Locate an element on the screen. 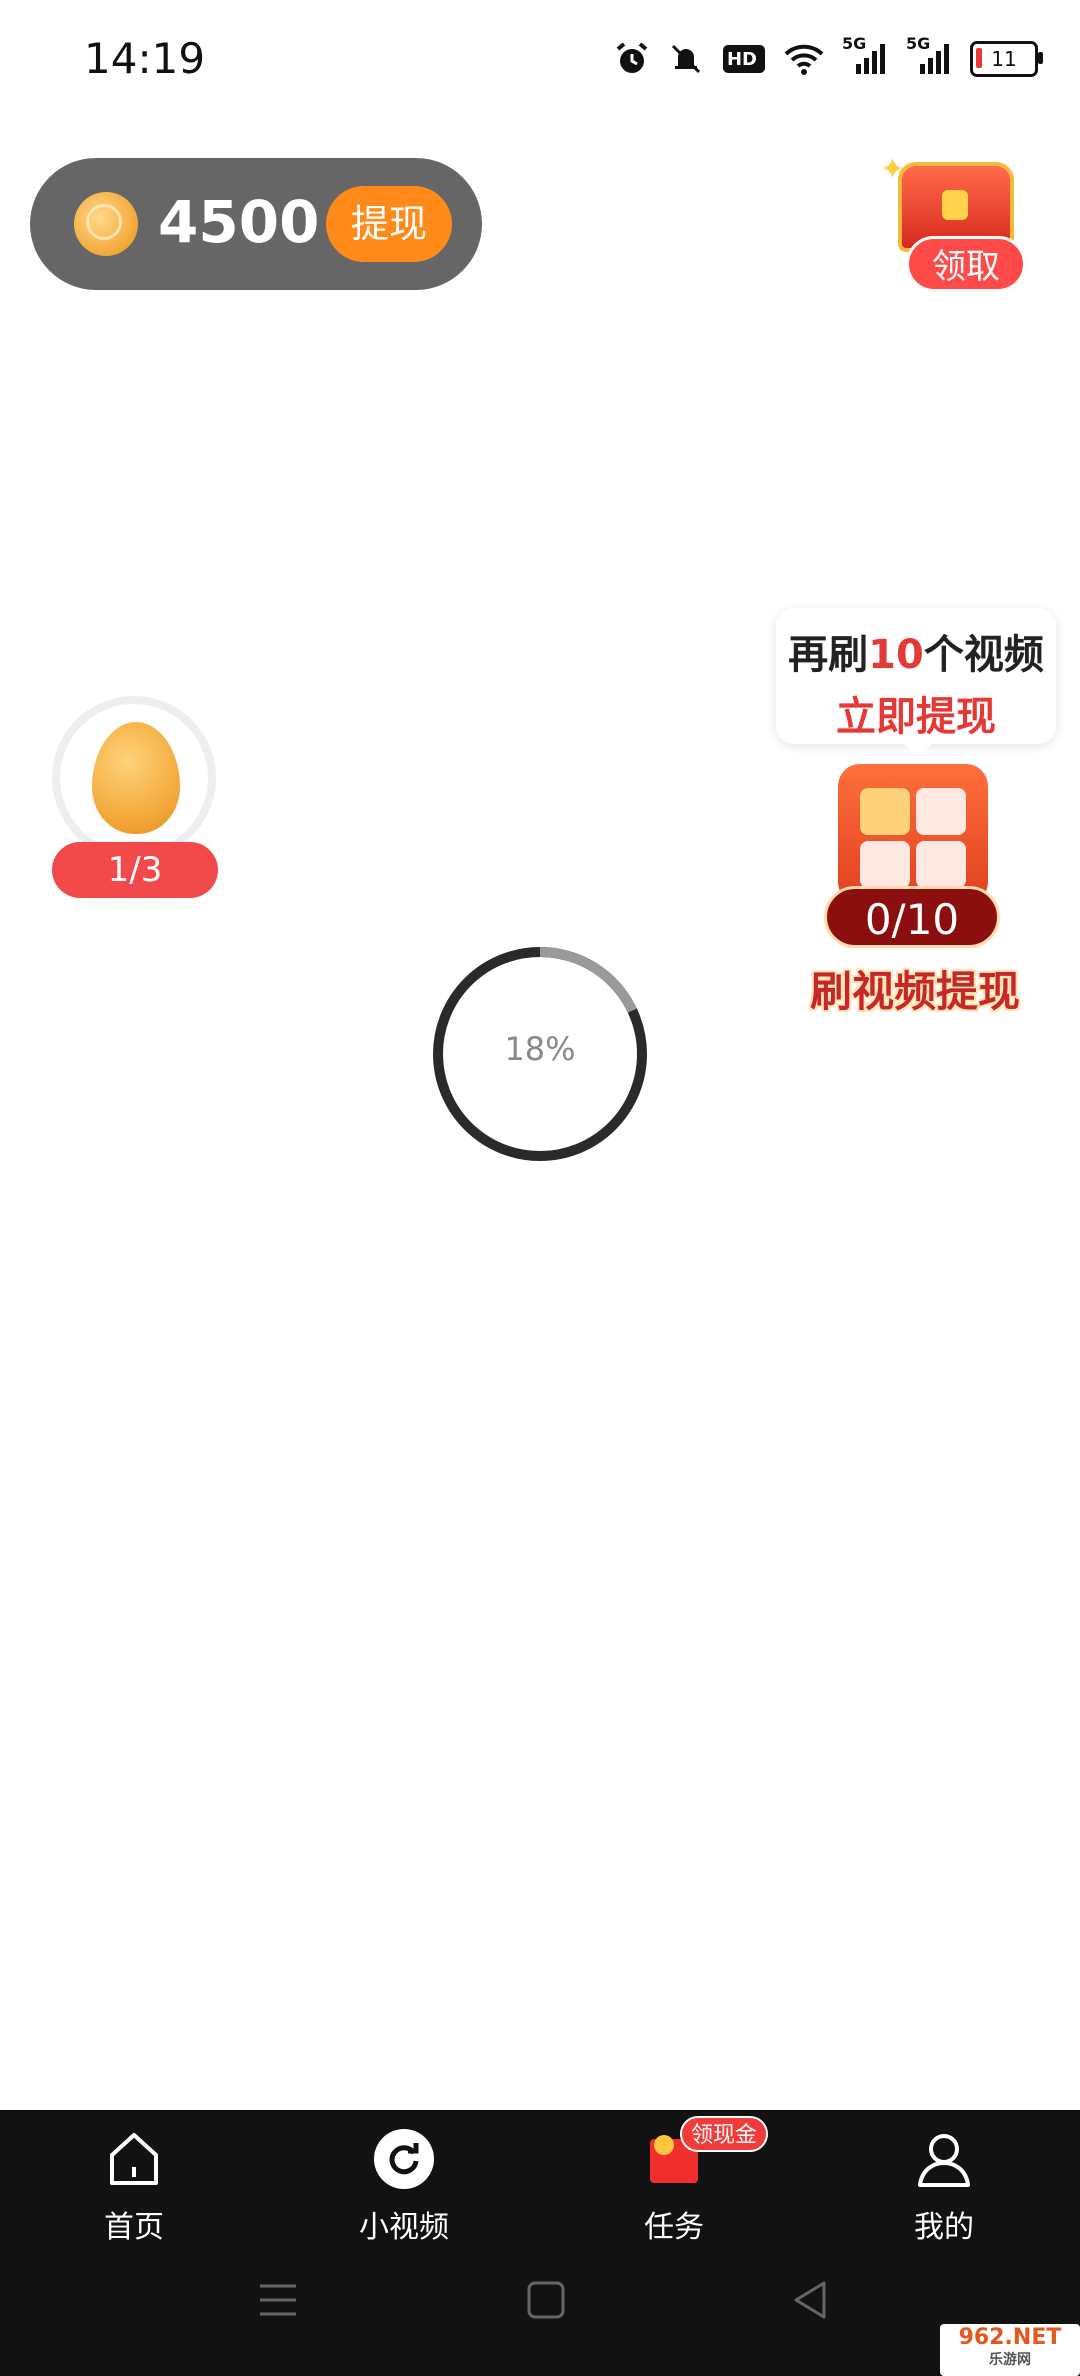  watermark-logo: 962.NET 乐游网 is located at coordinates (1010, 2350).